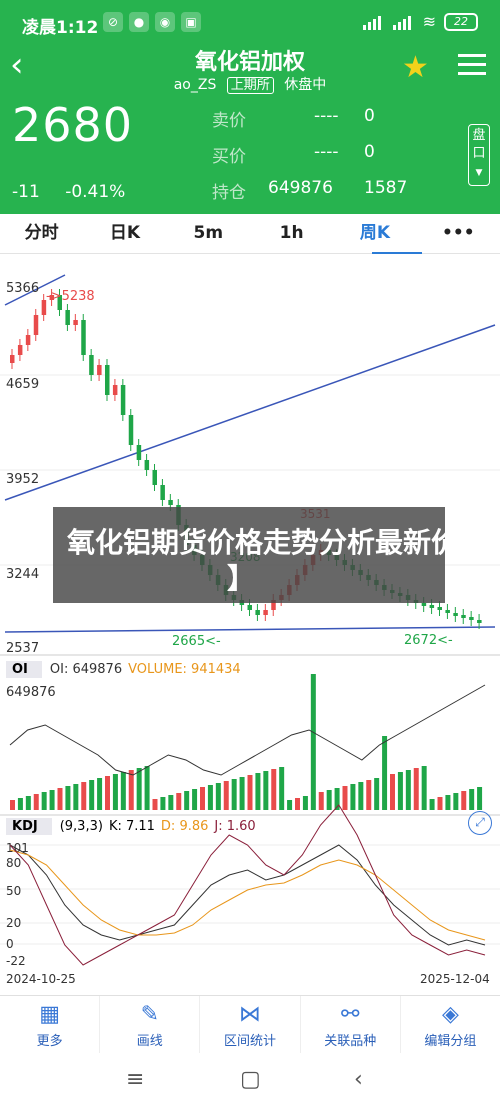 The image size is (500, 1111). I want to click on low-annotation-2: 2672<-, so click(428, 640).